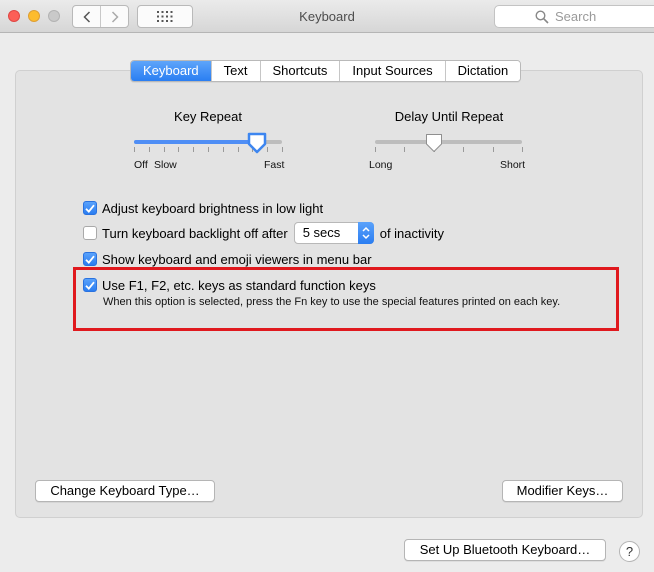 The height and width of the screenshot is (572, 654). What do you see at coordinates (321, 232) in the screenshot?
I see `backlight-duration-value: 5 secs` at bounding box center [321, 232].